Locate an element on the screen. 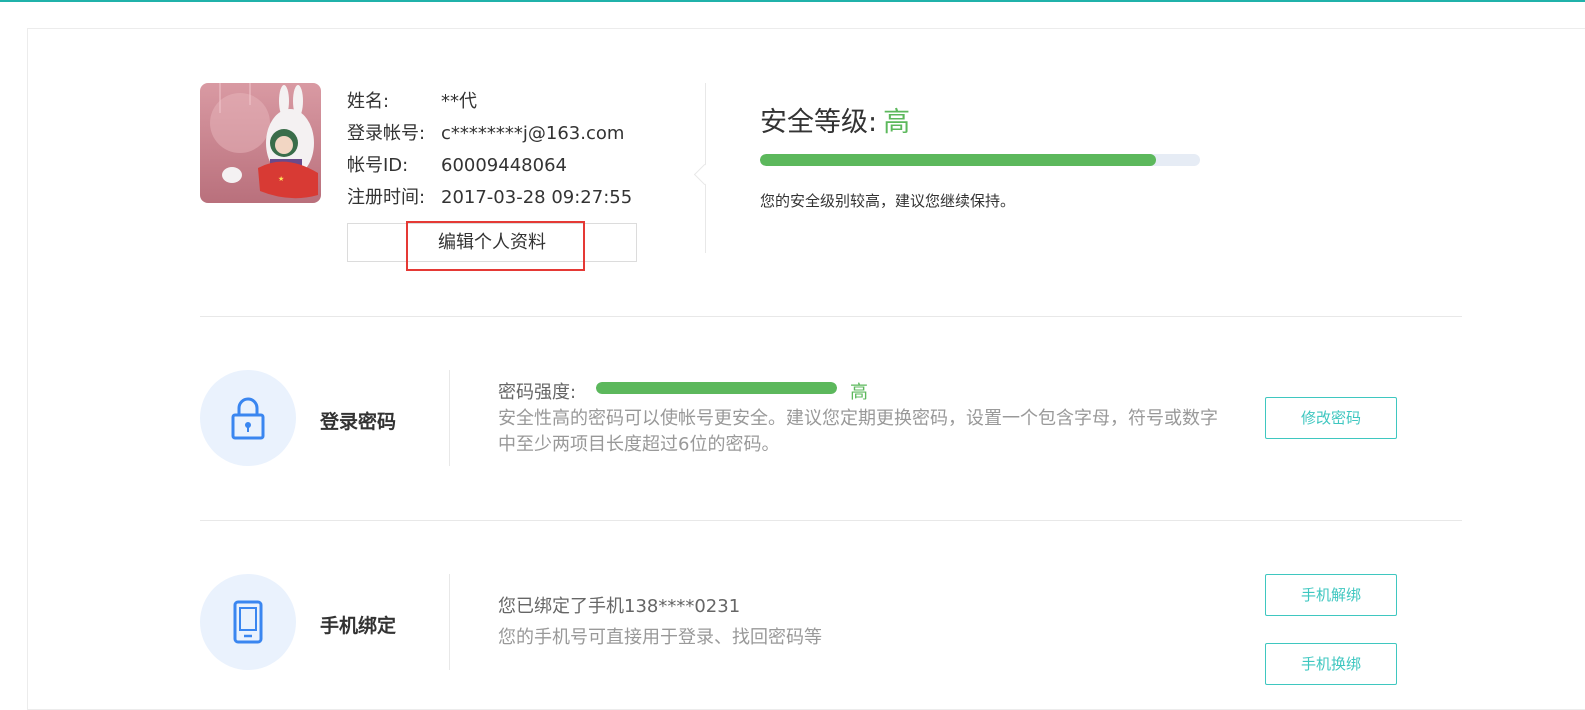  phone-change-button: 手机换绑 is located at coordinates (1331, 664).